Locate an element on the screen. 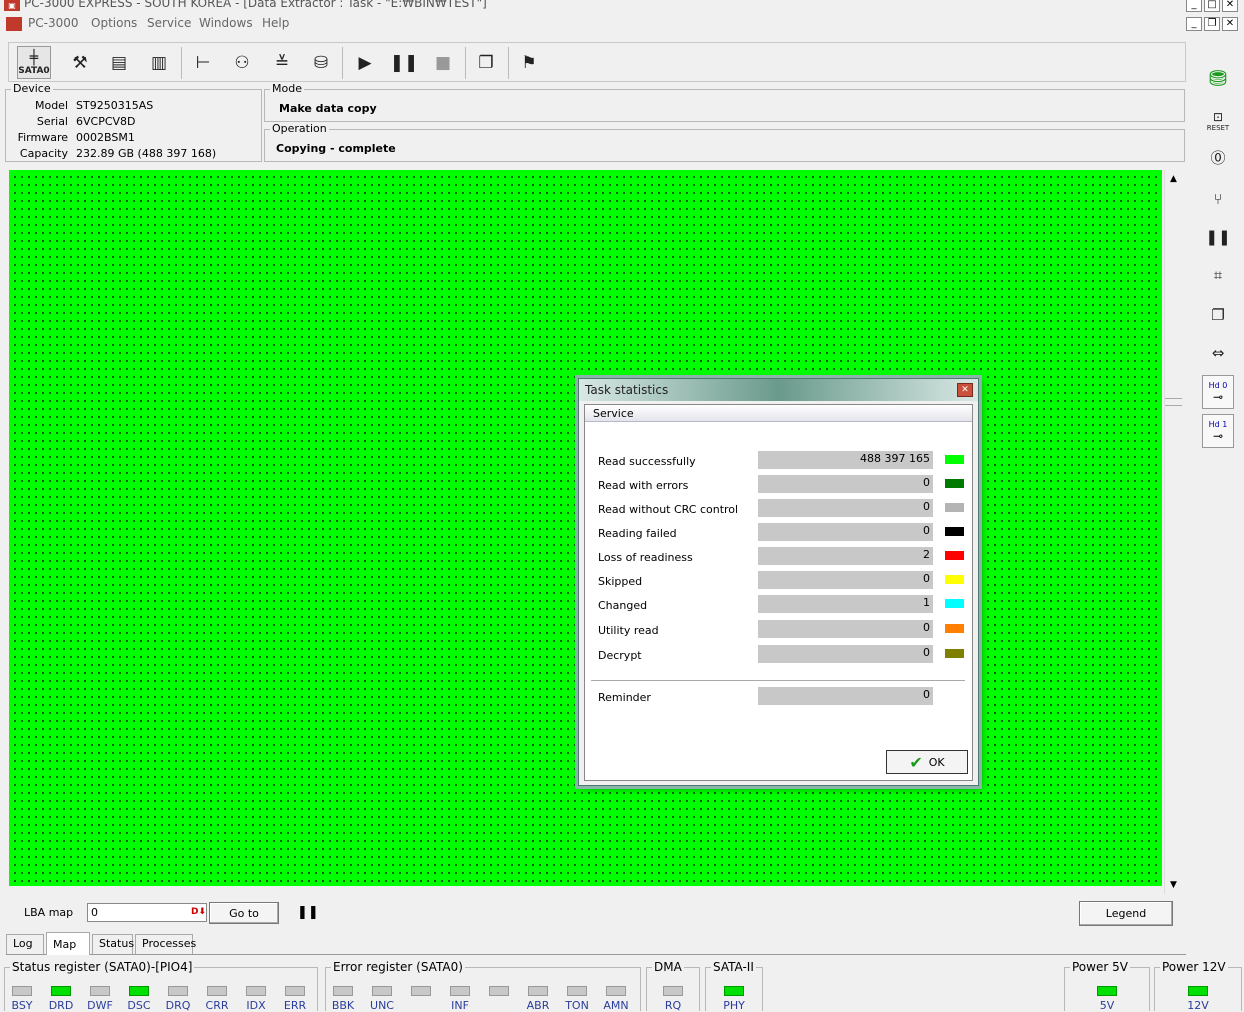  stat-row: Read without CRC control 0 is located at coordinates (778, 509).